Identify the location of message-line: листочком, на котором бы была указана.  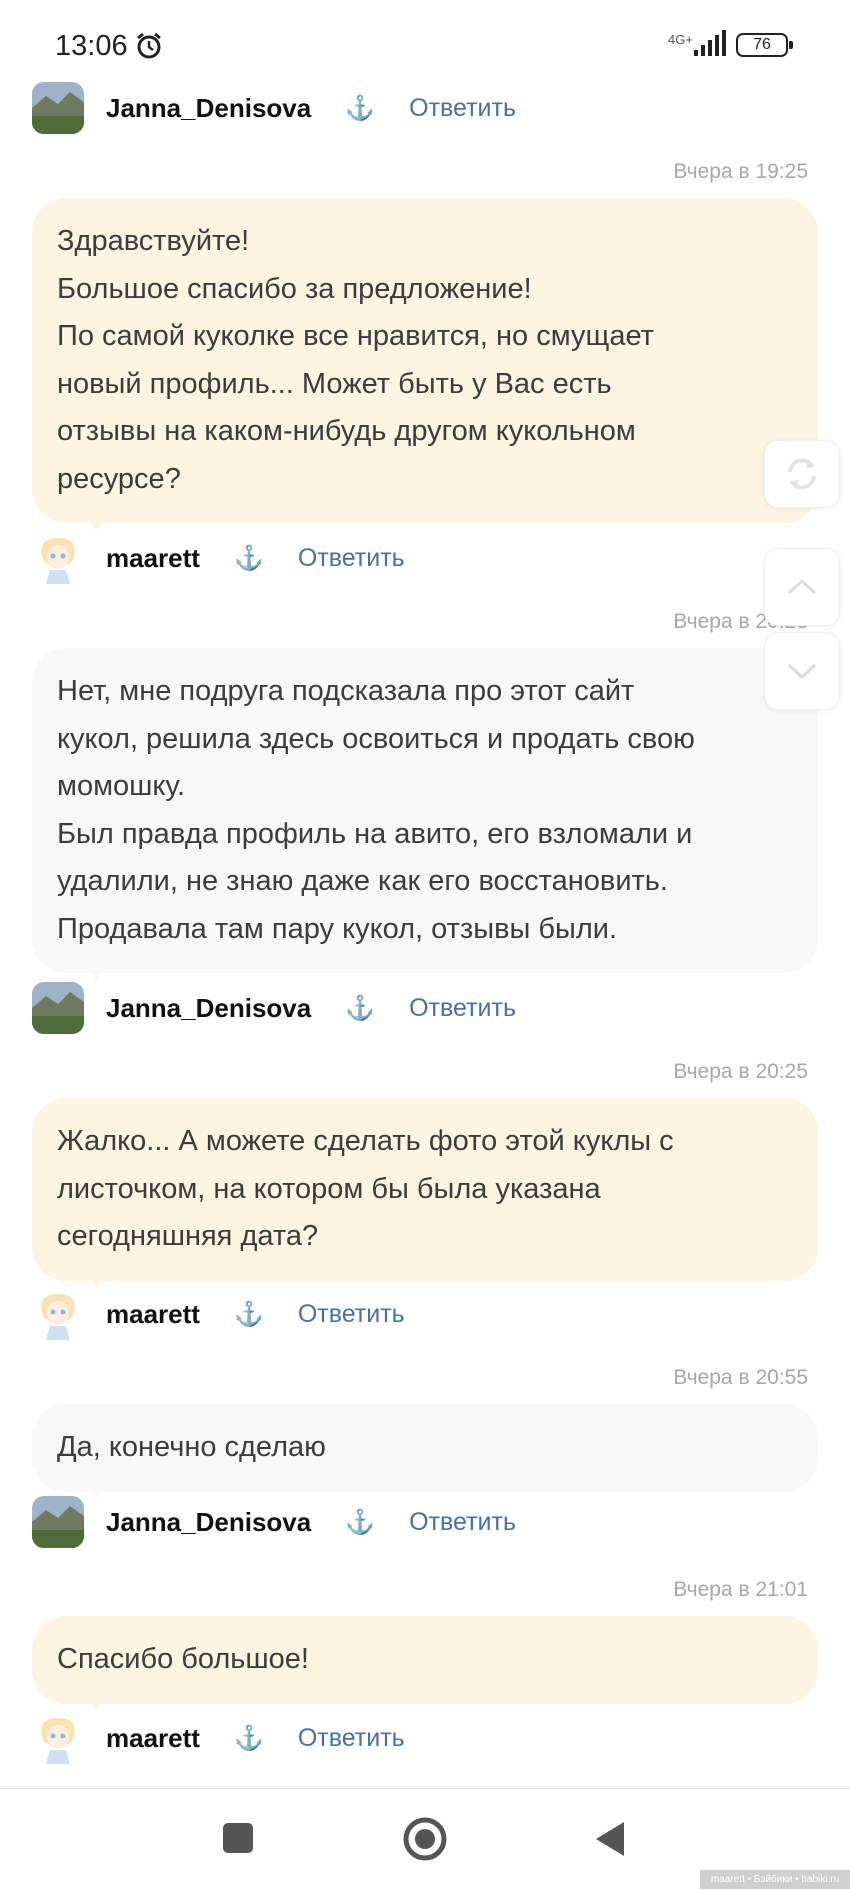
(329, 1188).